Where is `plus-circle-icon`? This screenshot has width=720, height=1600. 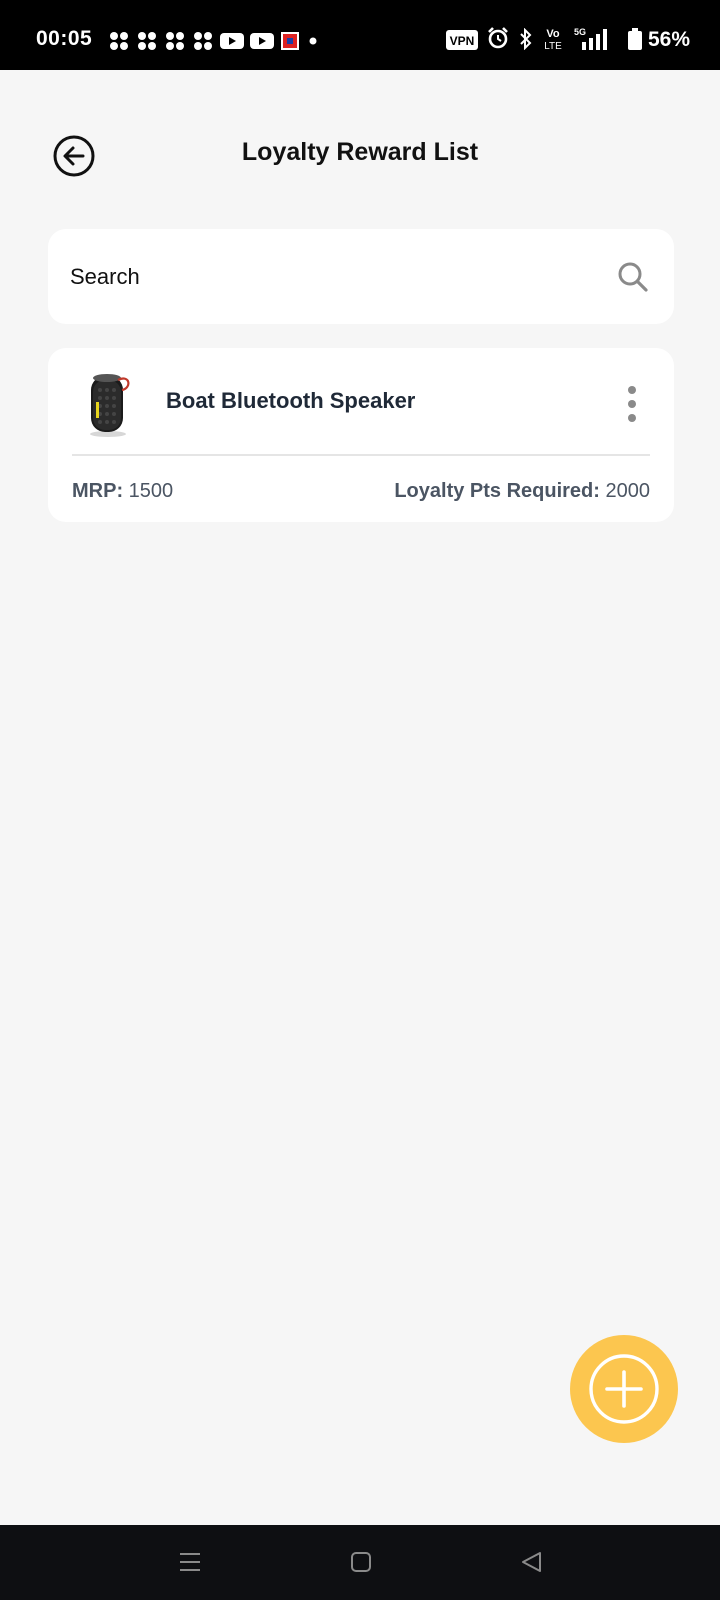
plus-circle-icon is located at coordinates (624, 1389).